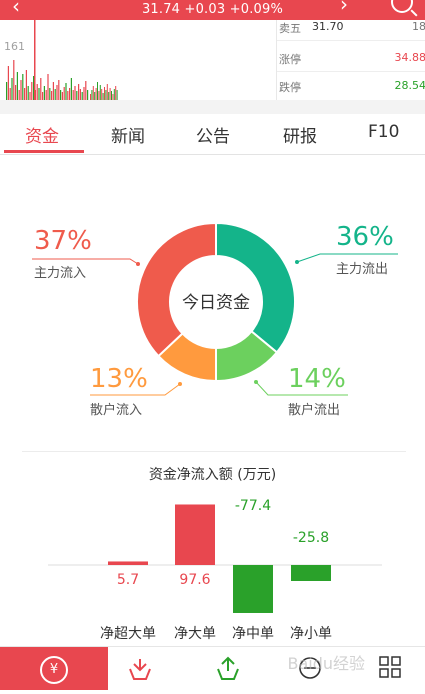 The height and width of the screenshot is (694, 425). I want to click on yen-circle-icon: ¥, so click(54, 670).